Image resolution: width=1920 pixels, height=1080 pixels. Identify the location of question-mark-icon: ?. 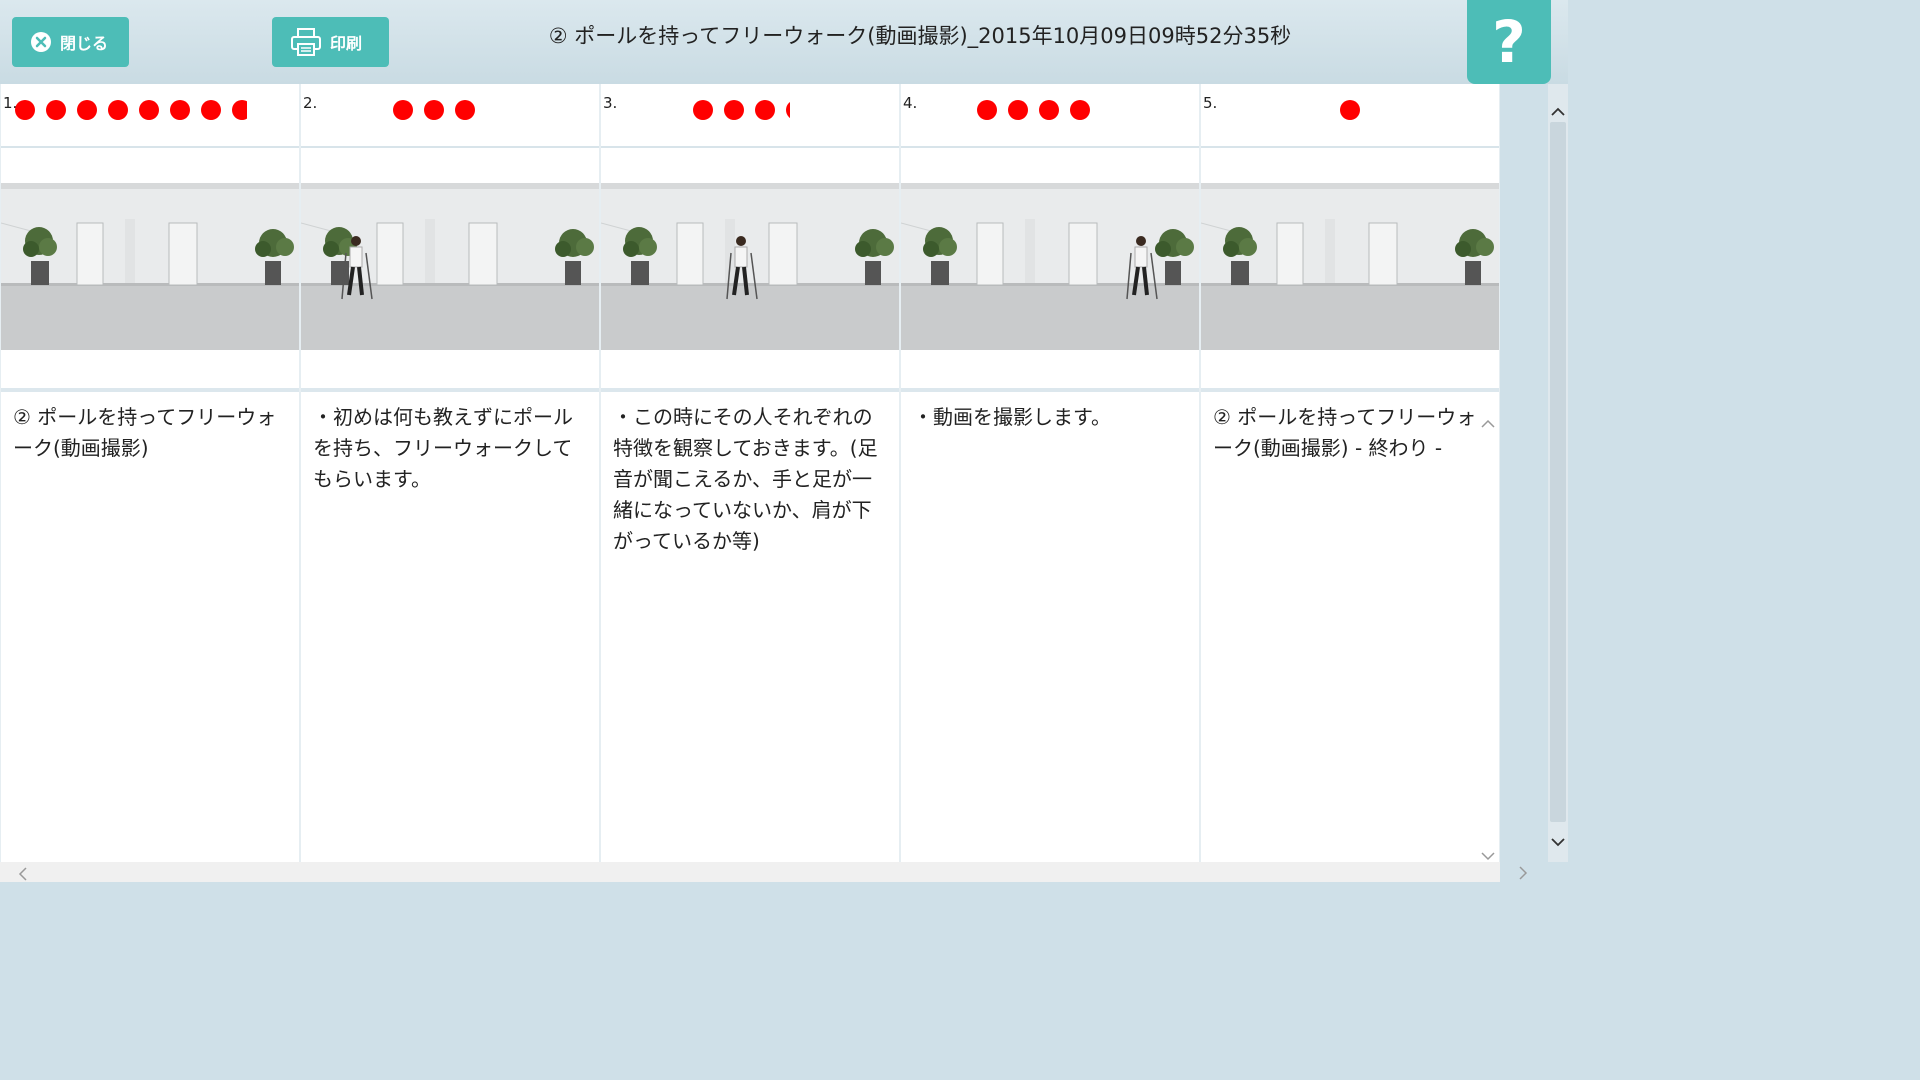
(1509, 42).